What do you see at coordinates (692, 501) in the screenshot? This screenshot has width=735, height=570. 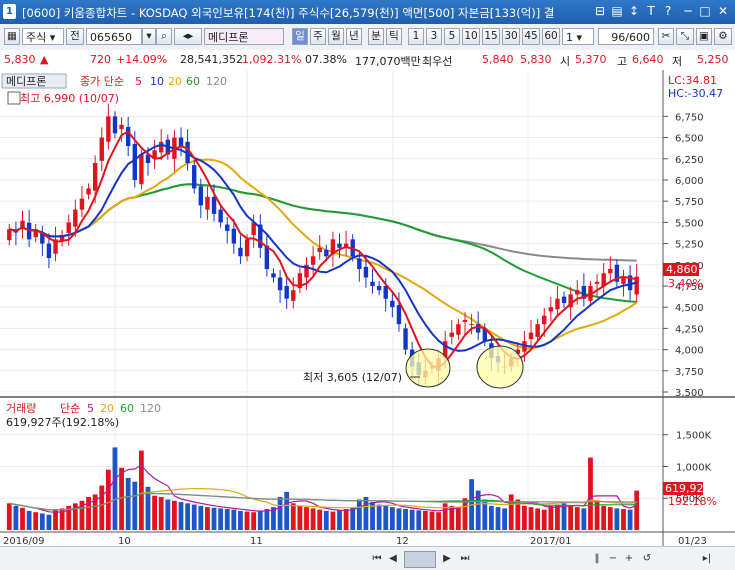 I see `last-volume-pct: 192.18%` at bounding box center [692, 501].